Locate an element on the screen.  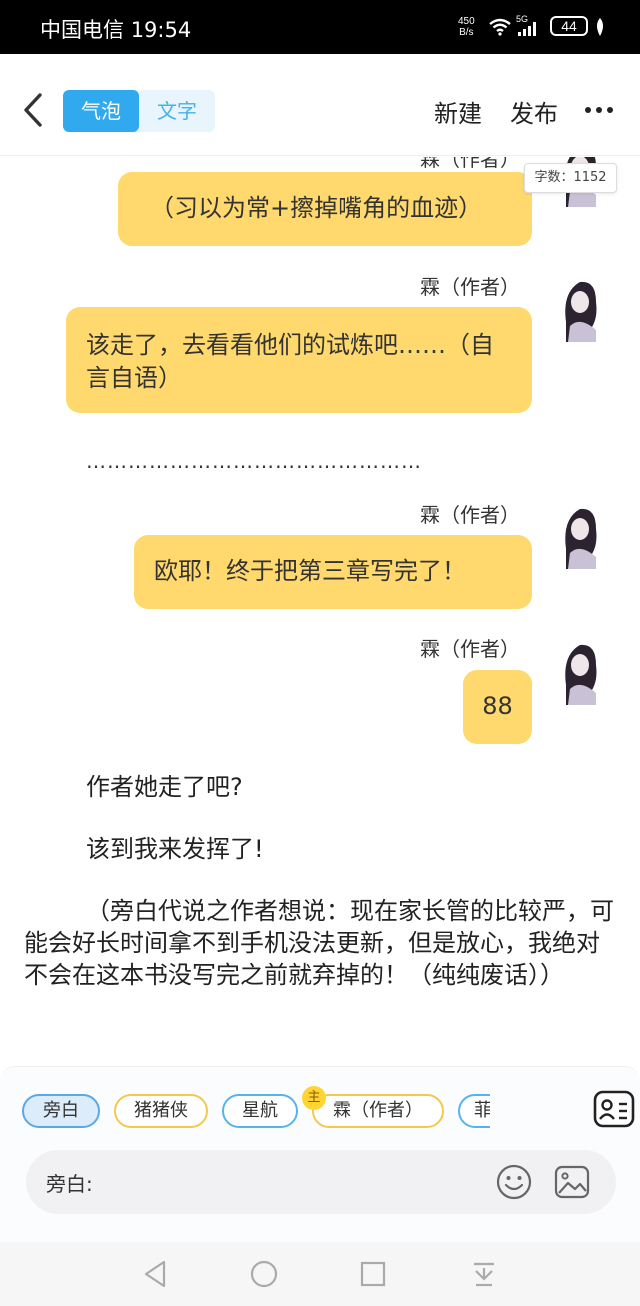
status-bar: 中国电信 19:54 450 B/s 5G 44 is located at coordinates (320, 27).